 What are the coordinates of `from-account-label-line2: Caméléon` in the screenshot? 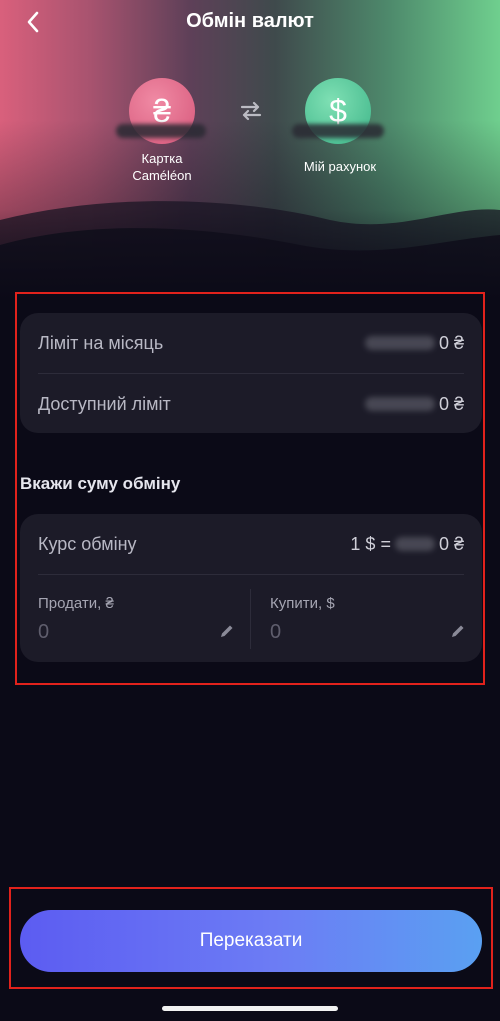 It's located at (162, 175).